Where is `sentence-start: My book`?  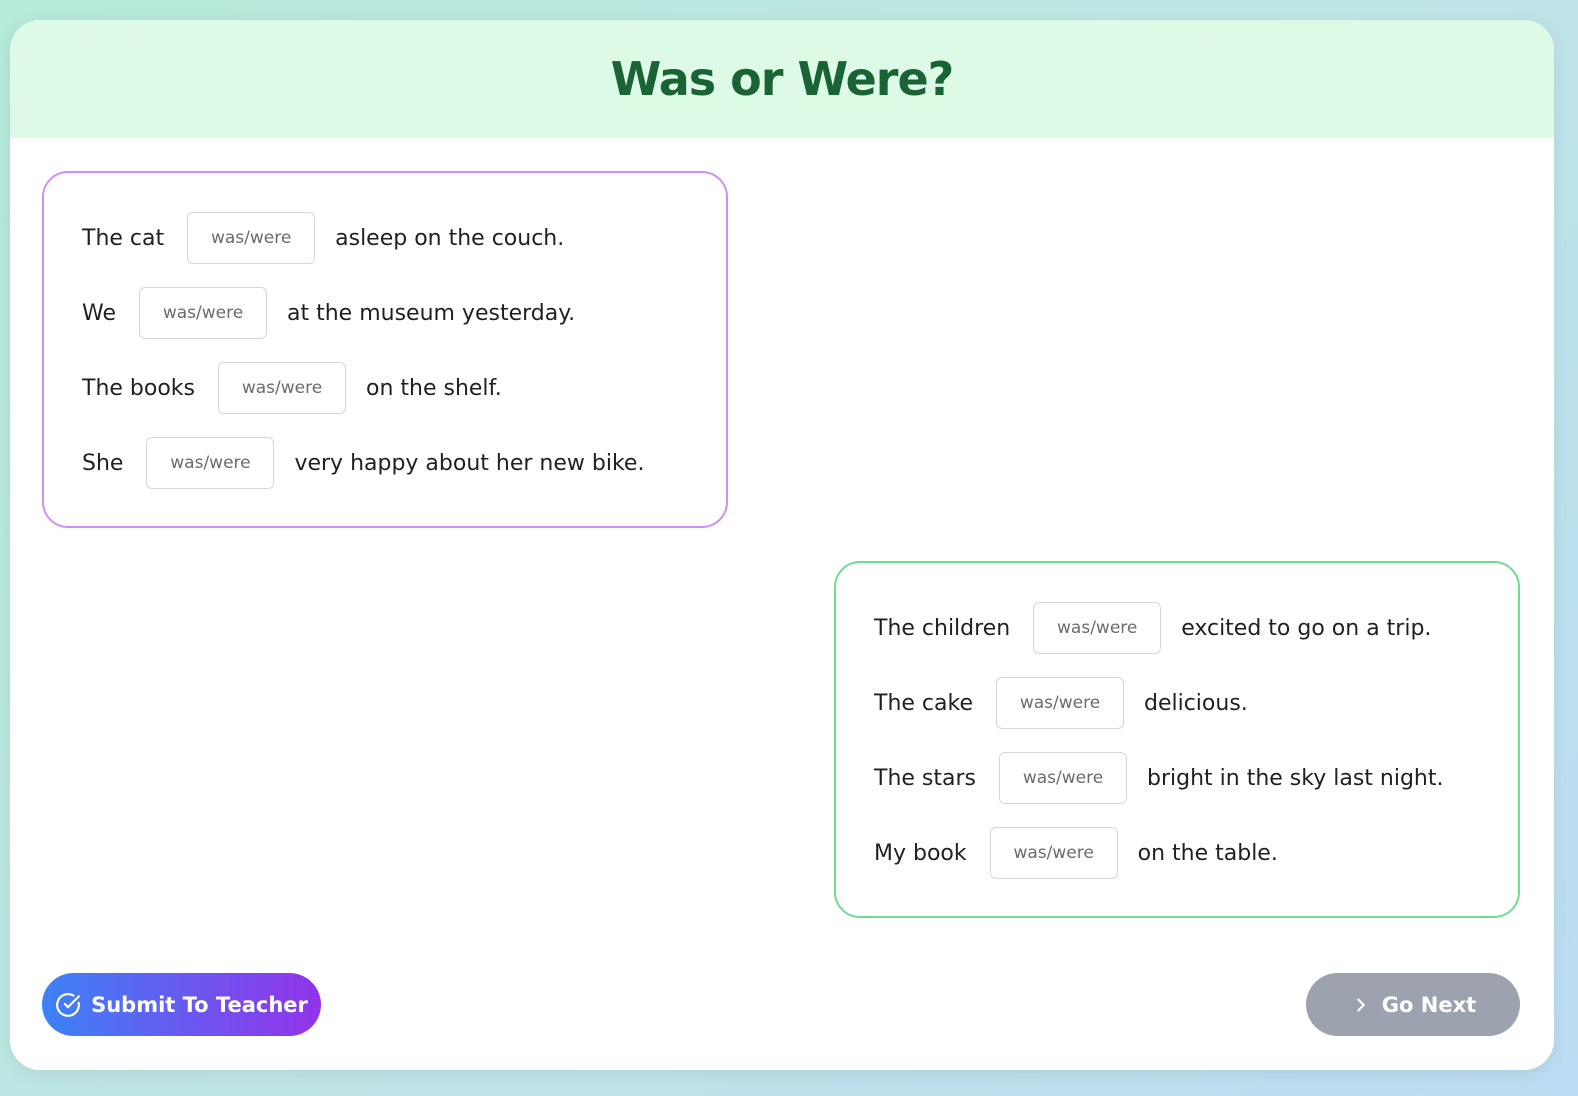
sentence-start: My book is located at coordinates (920, 853).